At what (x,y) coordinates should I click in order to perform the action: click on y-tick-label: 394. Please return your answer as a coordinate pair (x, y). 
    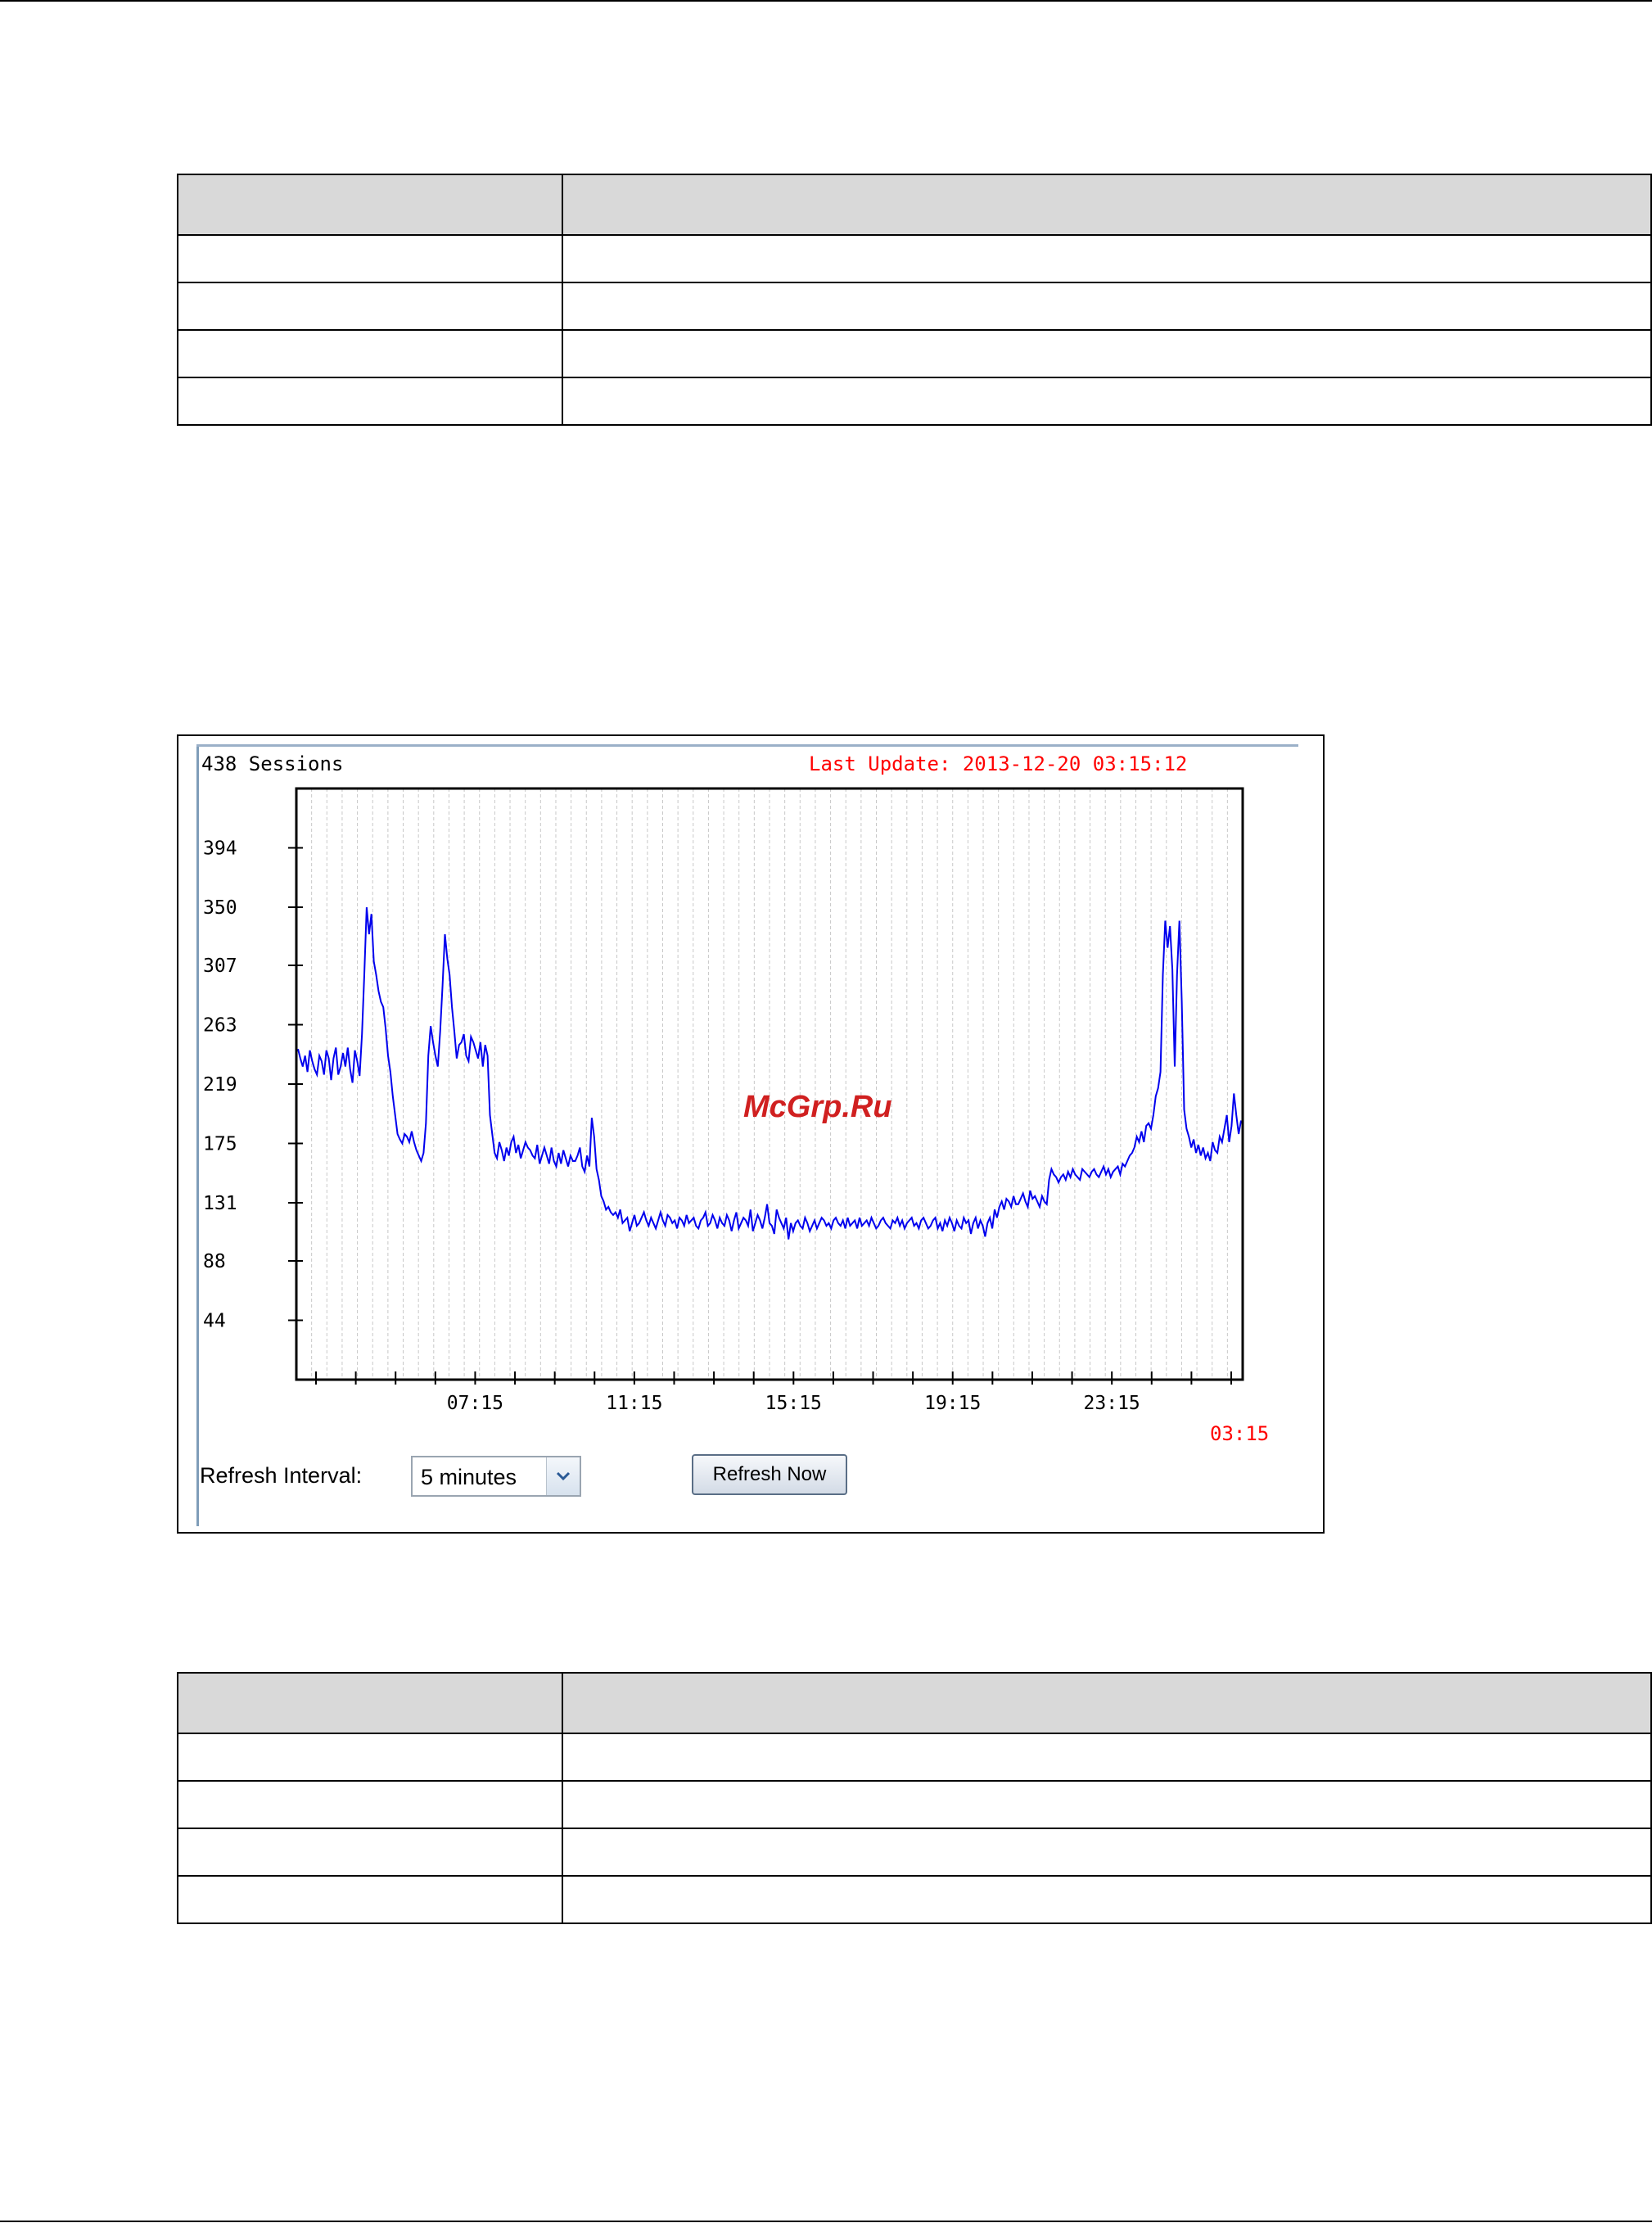
    Looking at the image, I should click on (220, 849).